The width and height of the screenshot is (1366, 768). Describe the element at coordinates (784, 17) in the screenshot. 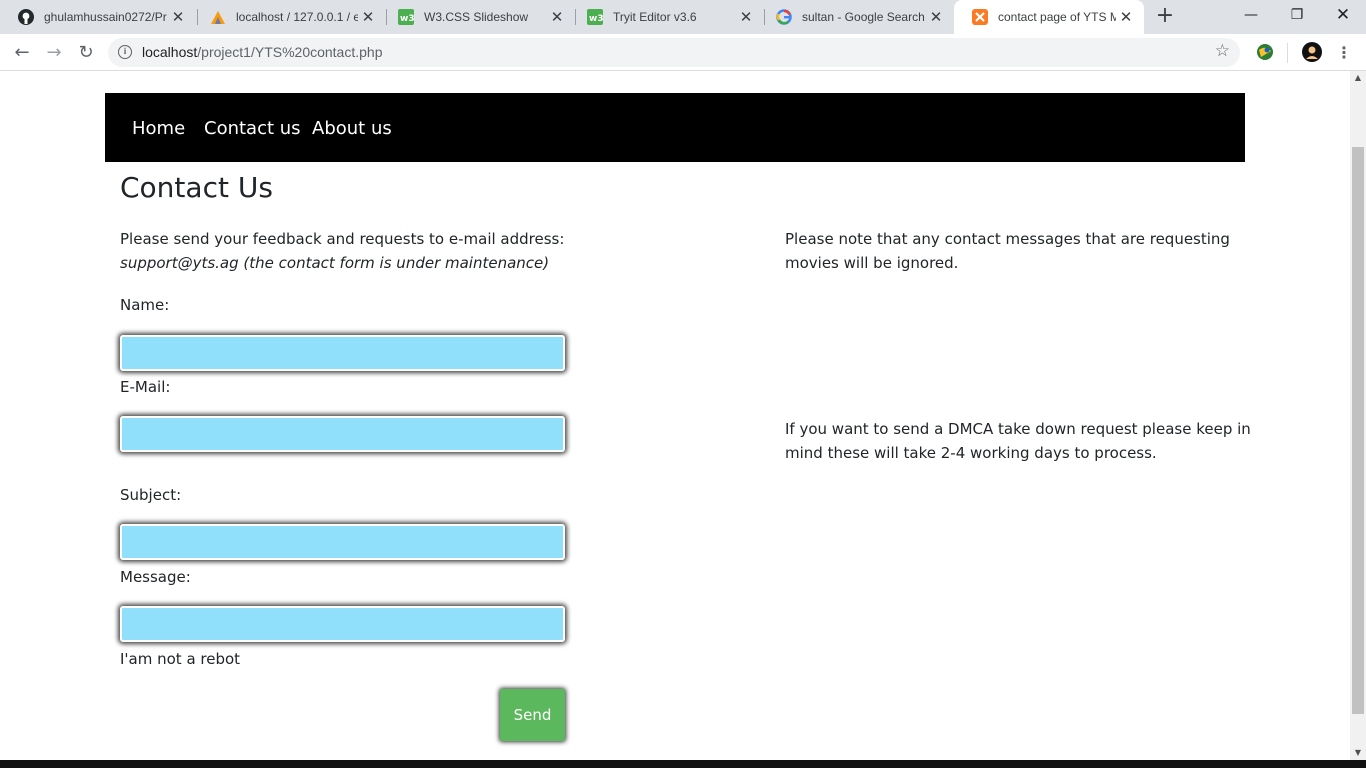

I see `google-icon` at that location.